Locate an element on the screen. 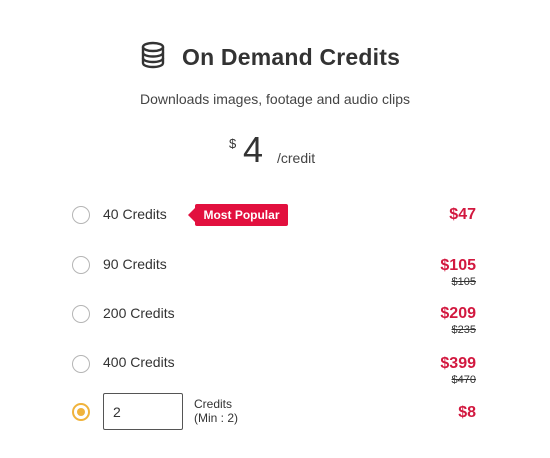 The image size is (550, 458). radio-90-credits is located at coordinates (81, 265).